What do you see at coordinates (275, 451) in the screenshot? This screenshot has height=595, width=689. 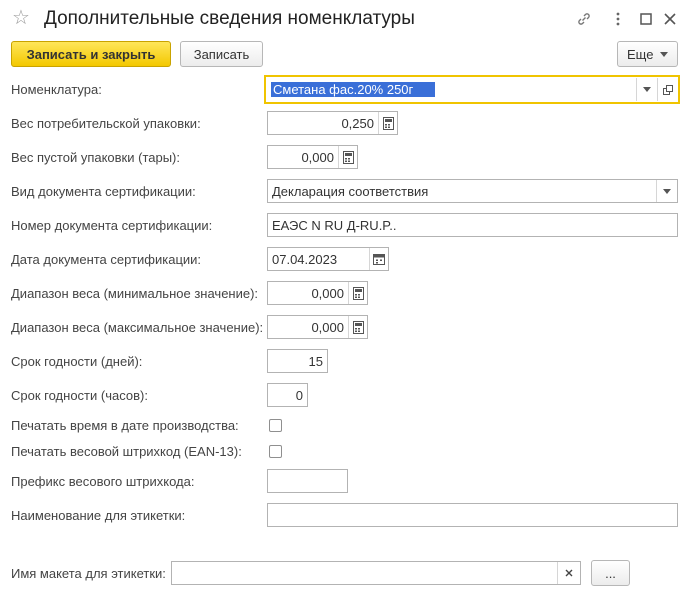 I see `print-weight-barcode-checkbox` at bounding box center [275, 451].